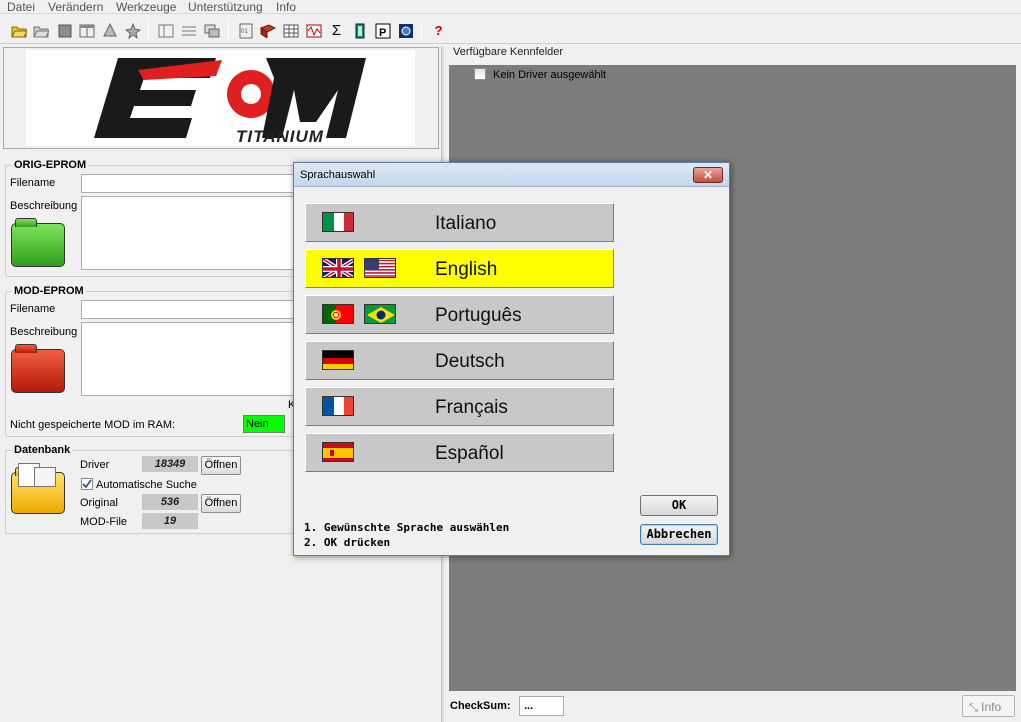 The height and width of the screenshot is (722, 1021). What do you see at coordinates (87, 484) in the screenshot?
I see `auto-search-checkbox` at bounding box center [87, 484].